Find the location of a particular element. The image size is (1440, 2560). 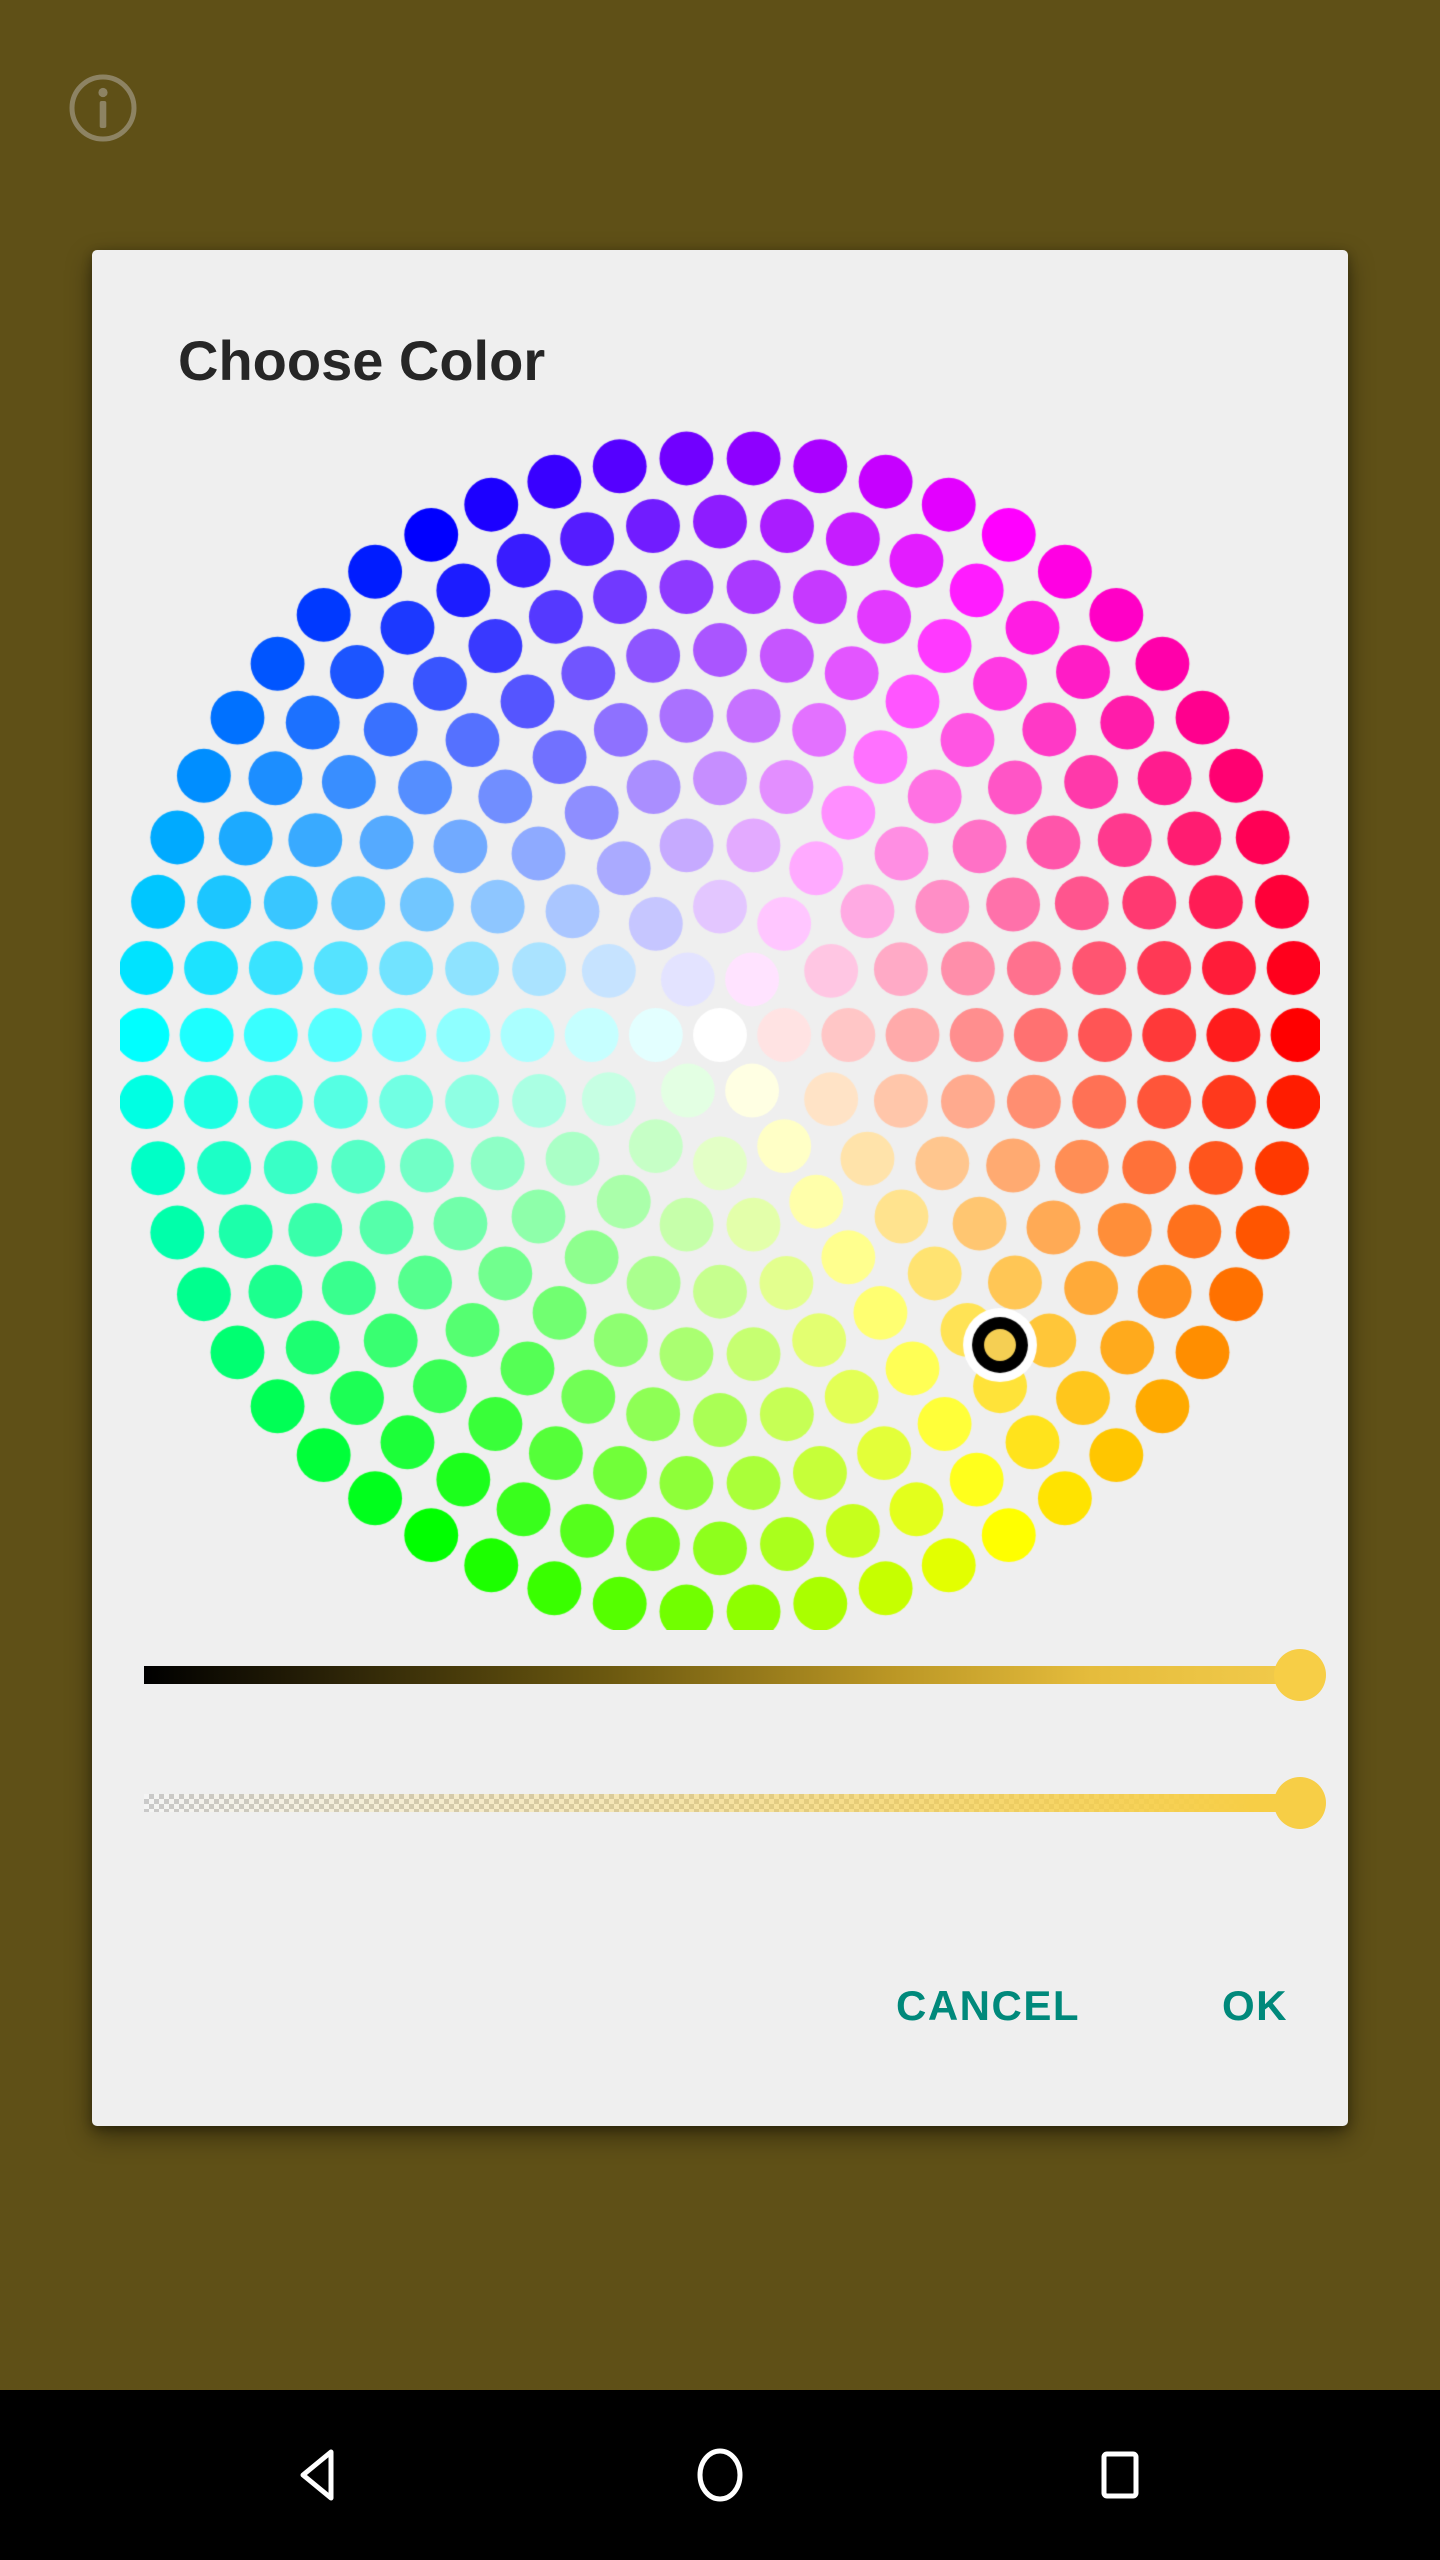

info-circle-icon is located at coordinates (103, 108).